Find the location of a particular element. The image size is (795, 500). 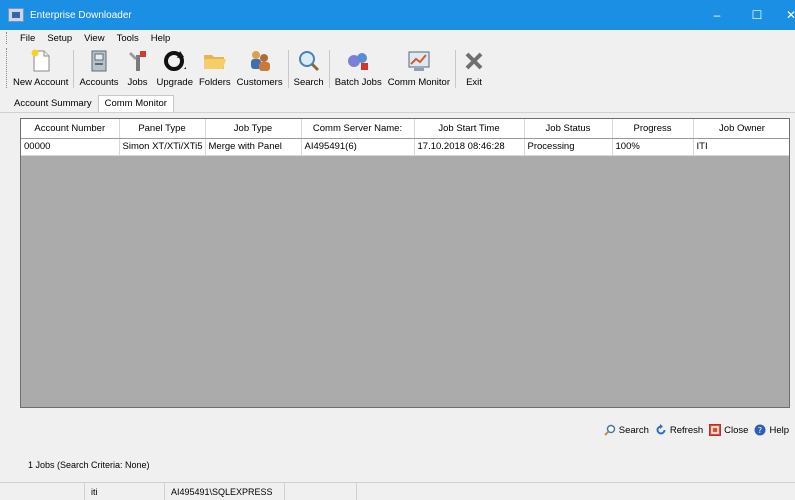

menu-grip is located at coordinates (7, 38).